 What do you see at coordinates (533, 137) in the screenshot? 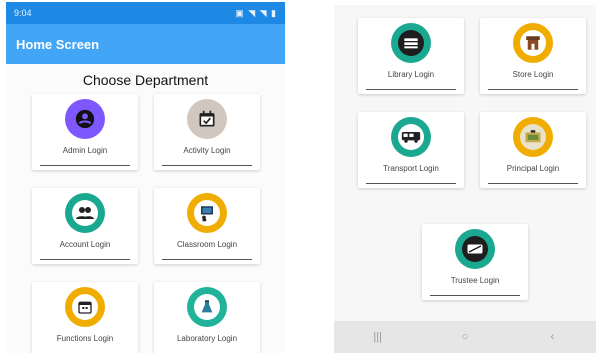
I see `principal-icon` at bounding box center [533, 137].